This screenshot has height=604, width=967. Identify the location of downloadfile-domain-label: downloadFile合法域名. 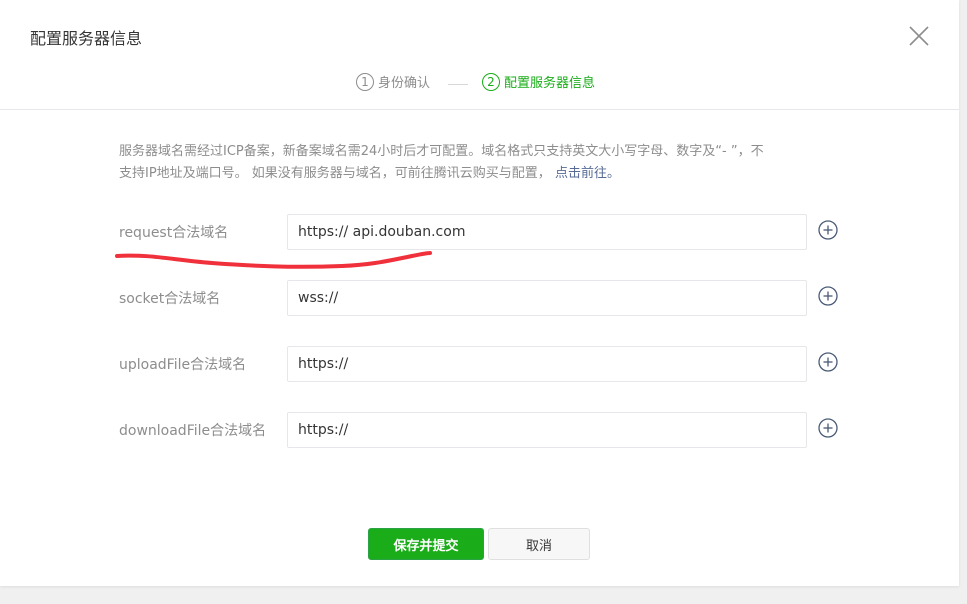
(193, 431).